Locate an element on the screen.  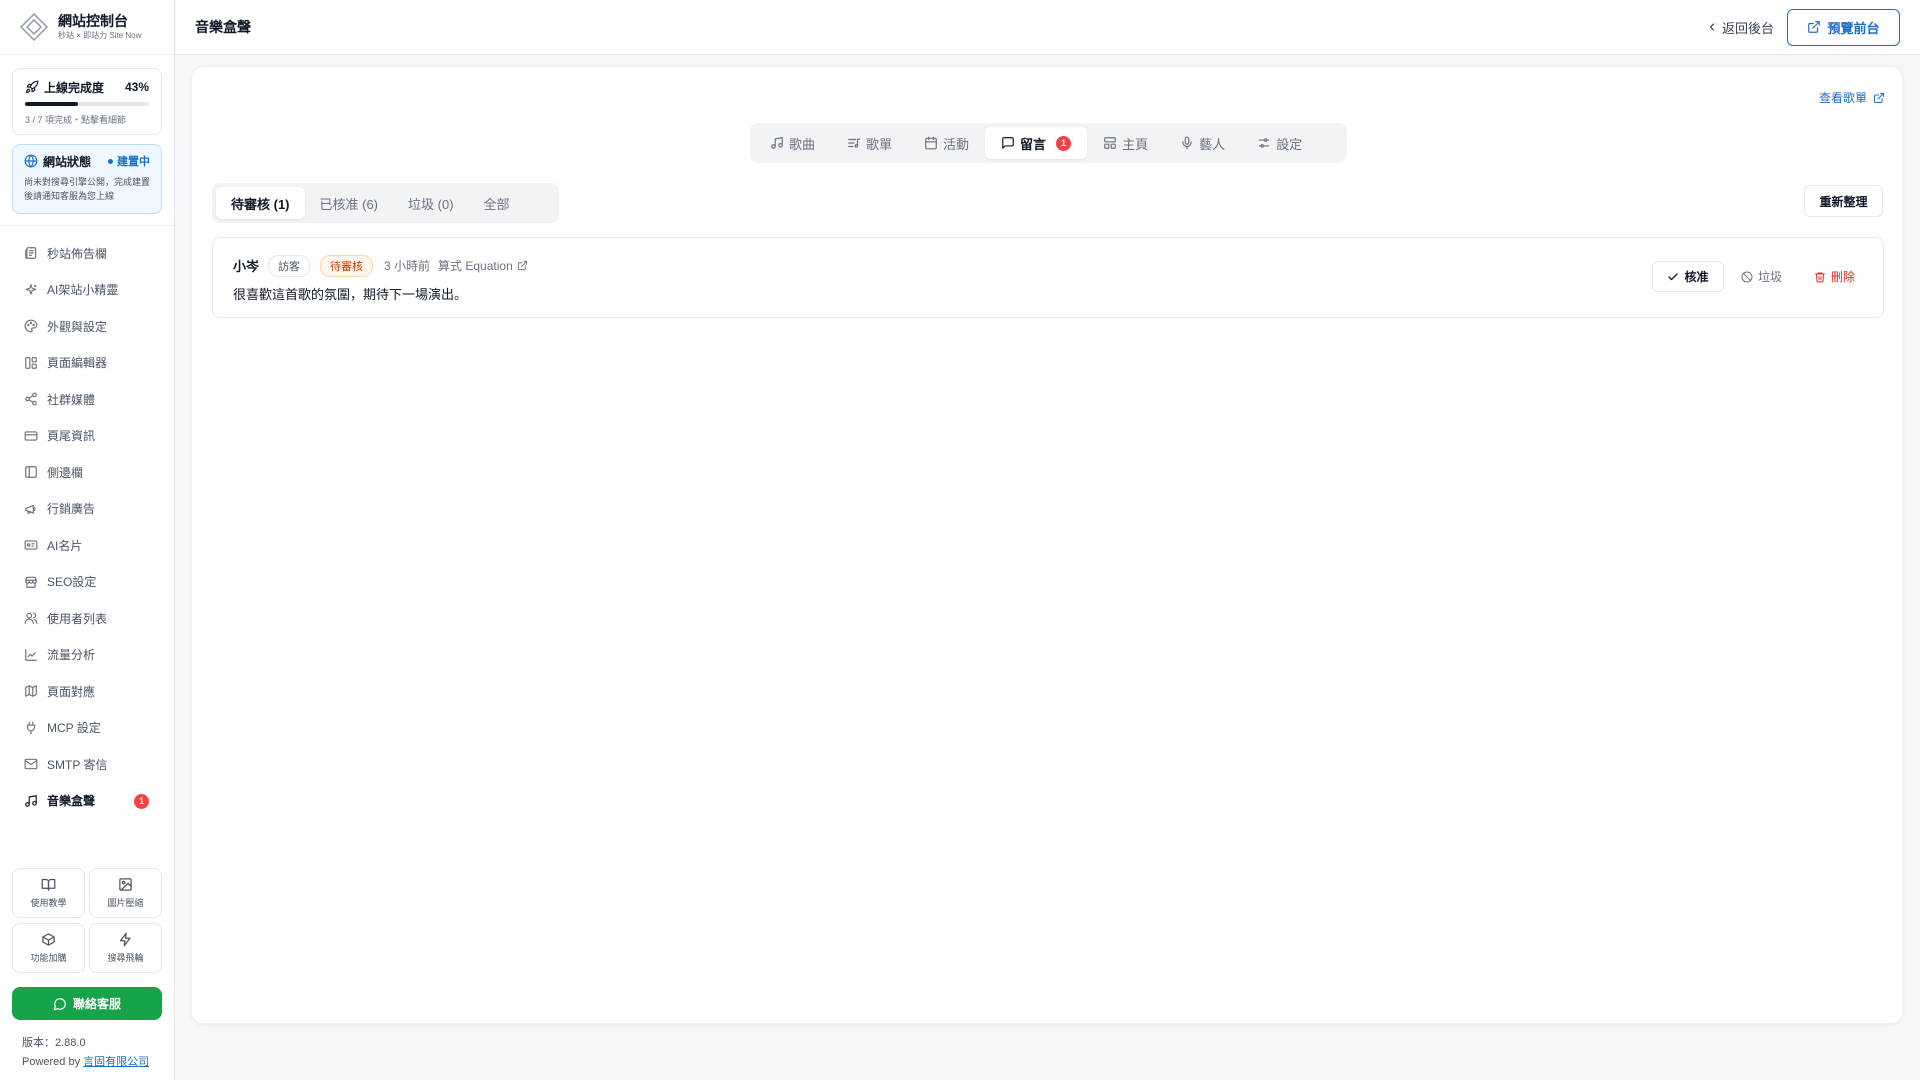
sidebar-item-smtp: SMTP 寄信 is located at coordinates (87, 764).